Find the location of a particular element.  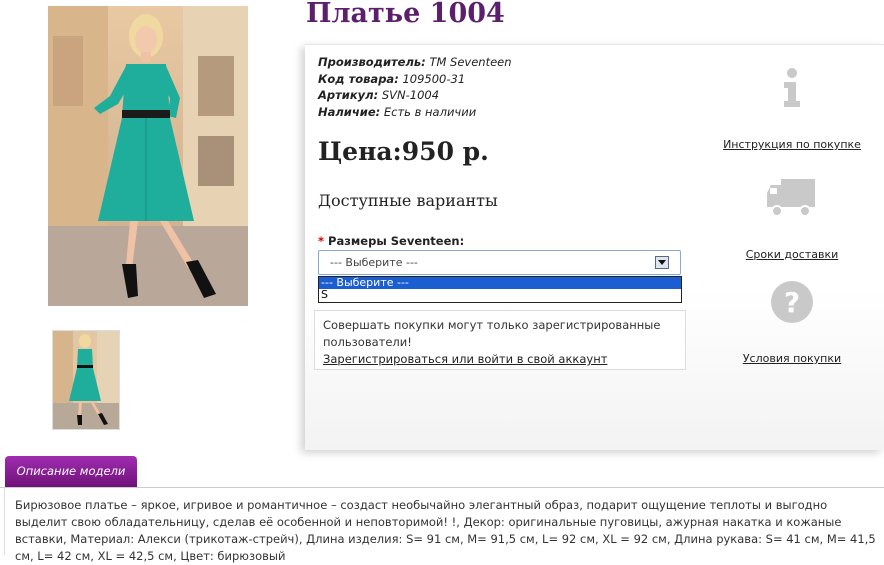

info-icon is located at coordinates (792, 87).